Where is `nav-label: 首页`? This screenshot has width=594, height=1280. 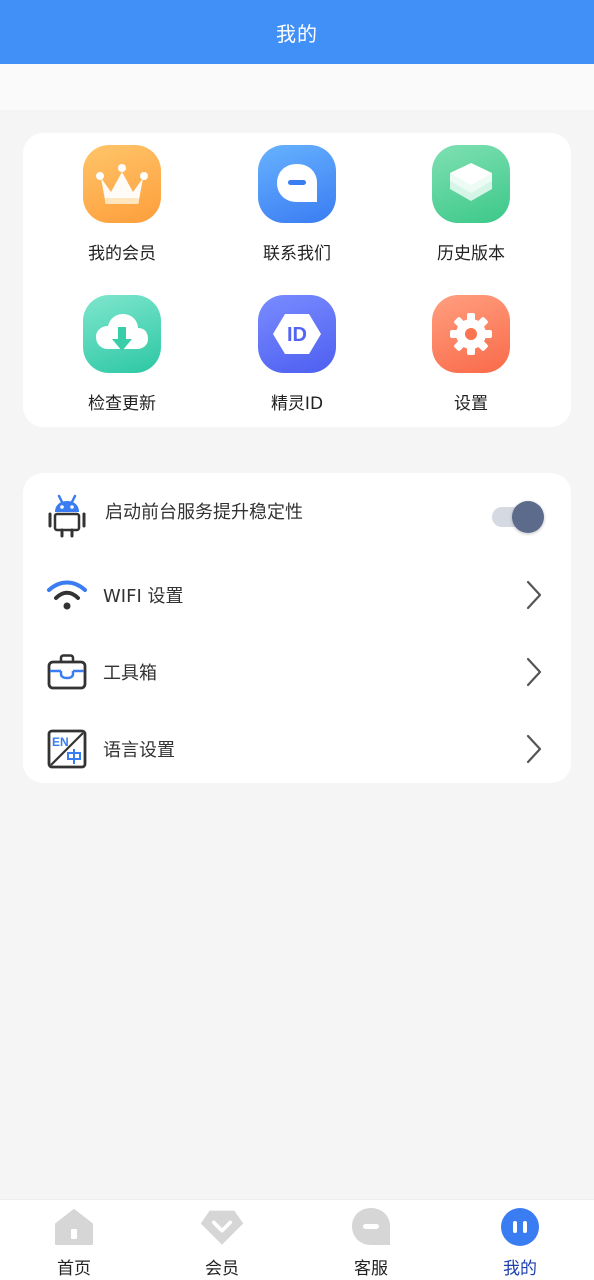
nav-label: 首页 is located at coordinates (74, 1269).